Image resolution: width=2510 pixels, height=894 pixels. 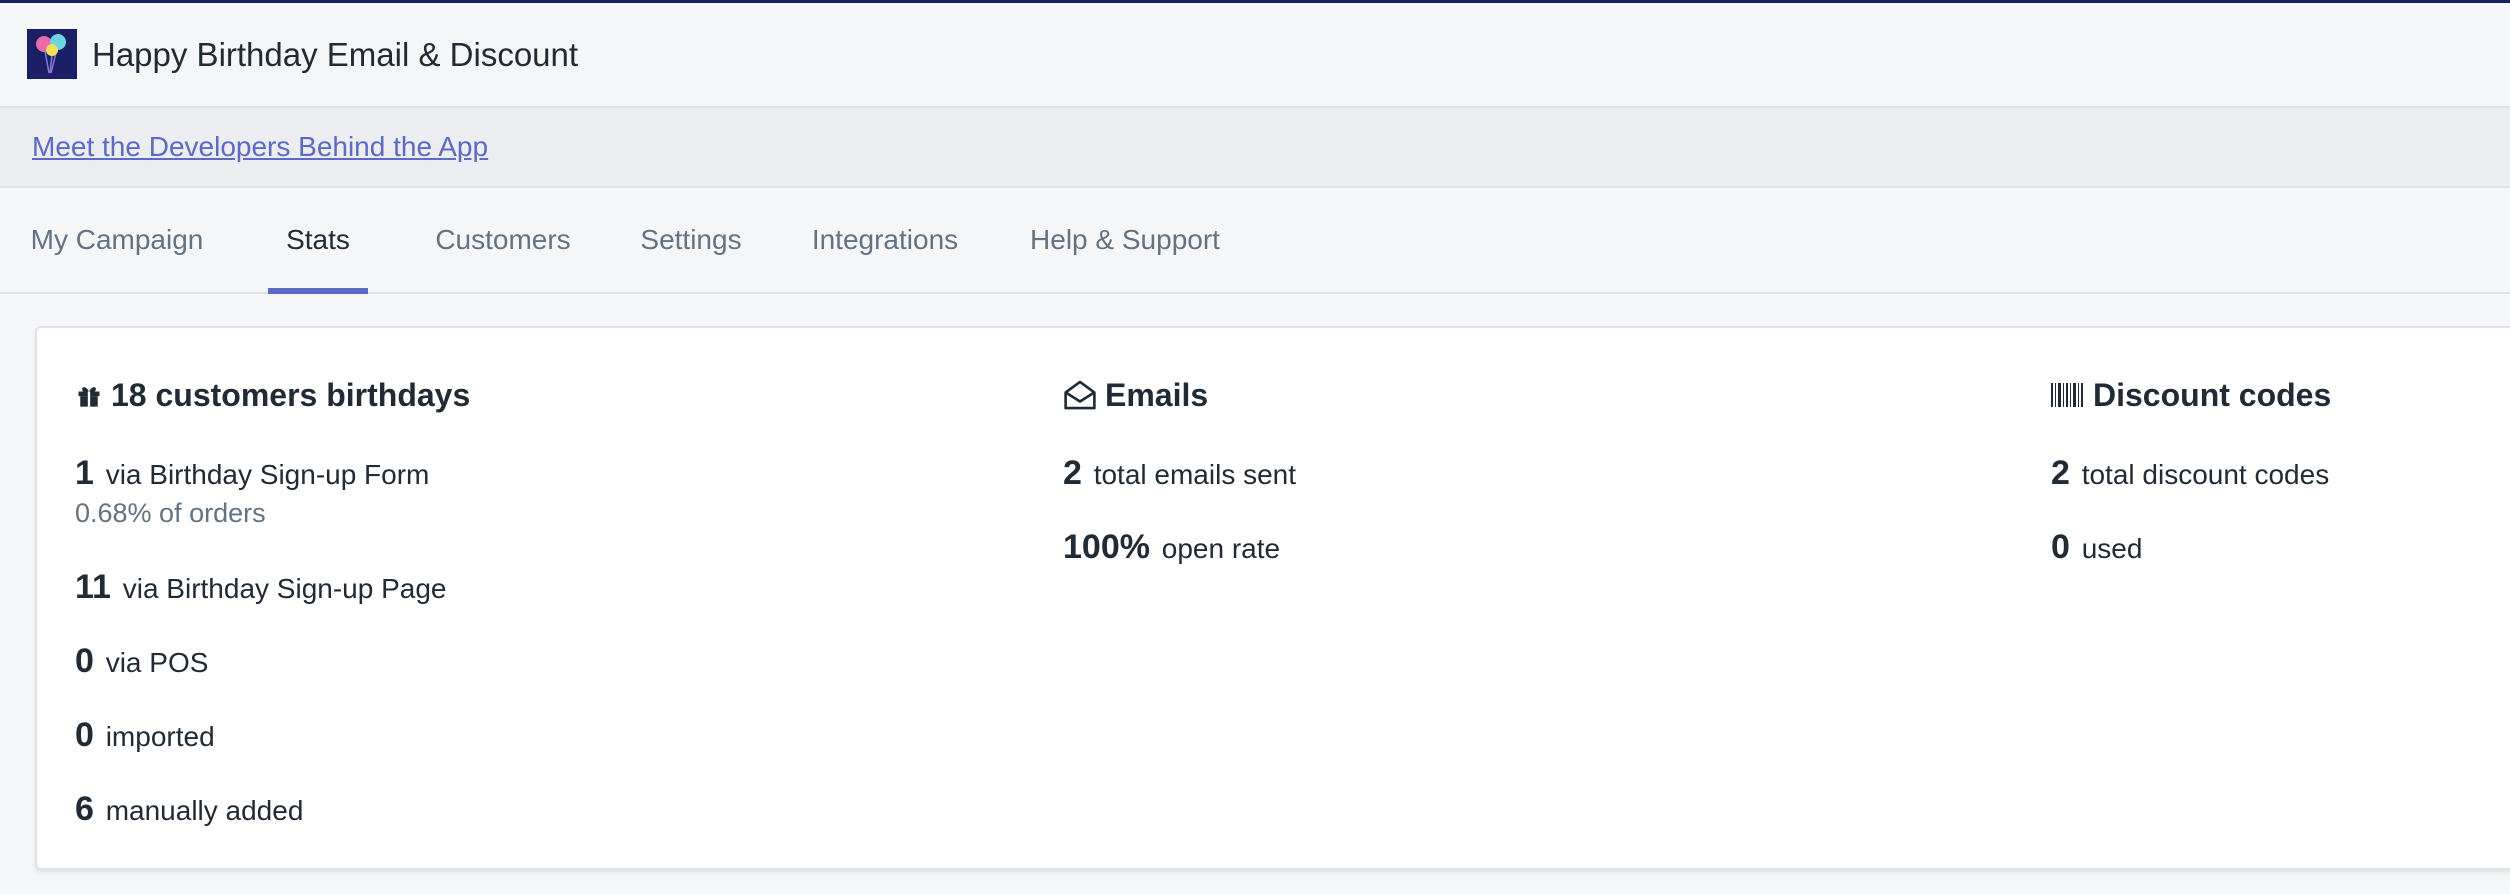 I want to click on stat-value: 100%, so click(x=1106, y=547).